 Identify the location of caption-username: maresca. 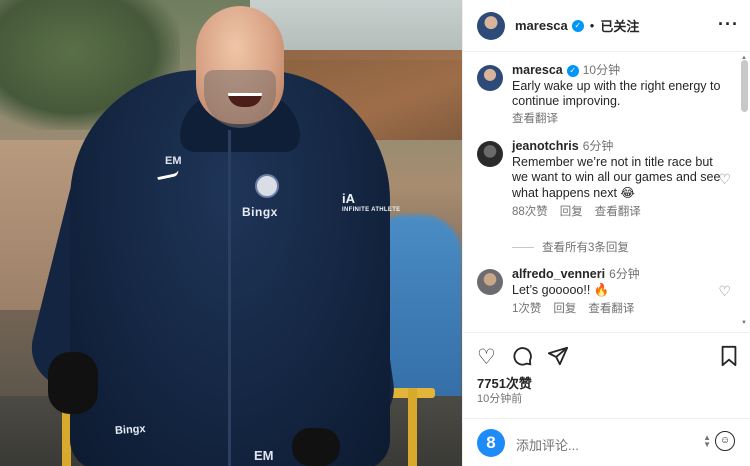
(537, 70).